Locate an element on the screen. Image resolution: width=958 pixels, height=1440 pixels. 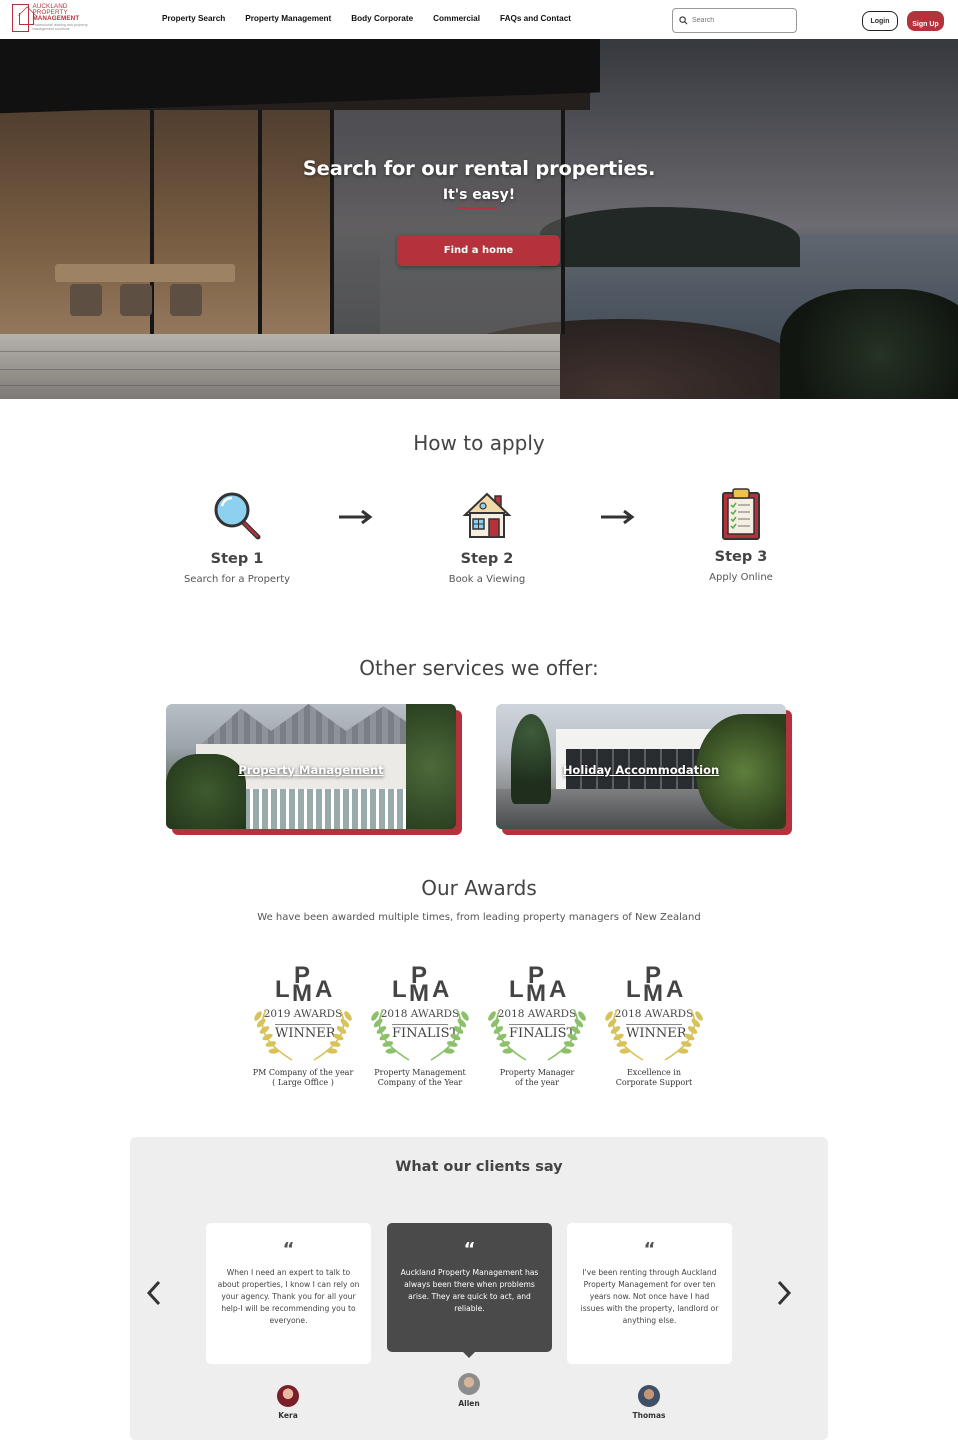
service-label-property-management: Property Management is located at coordinates (311, 770).